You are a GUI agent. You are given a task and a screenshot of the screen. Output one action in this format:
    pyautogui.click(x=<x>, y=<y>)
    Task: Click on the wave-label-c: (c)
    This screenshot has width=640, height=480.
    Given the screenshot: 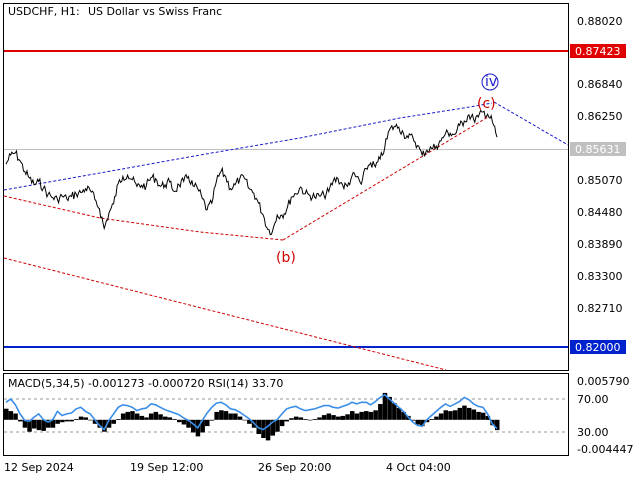 What is the action you would take?
    pyautogui.click(x=486, y=104)
    